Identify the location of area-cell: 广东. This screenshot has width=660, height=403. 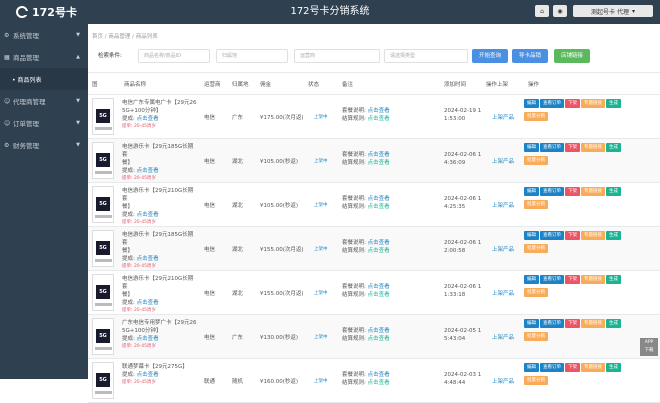
(238, 338).